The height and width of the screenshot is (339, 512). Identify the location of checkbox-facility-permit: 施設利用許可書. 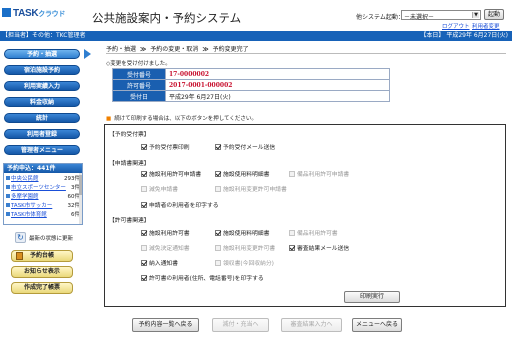
(165, 234).